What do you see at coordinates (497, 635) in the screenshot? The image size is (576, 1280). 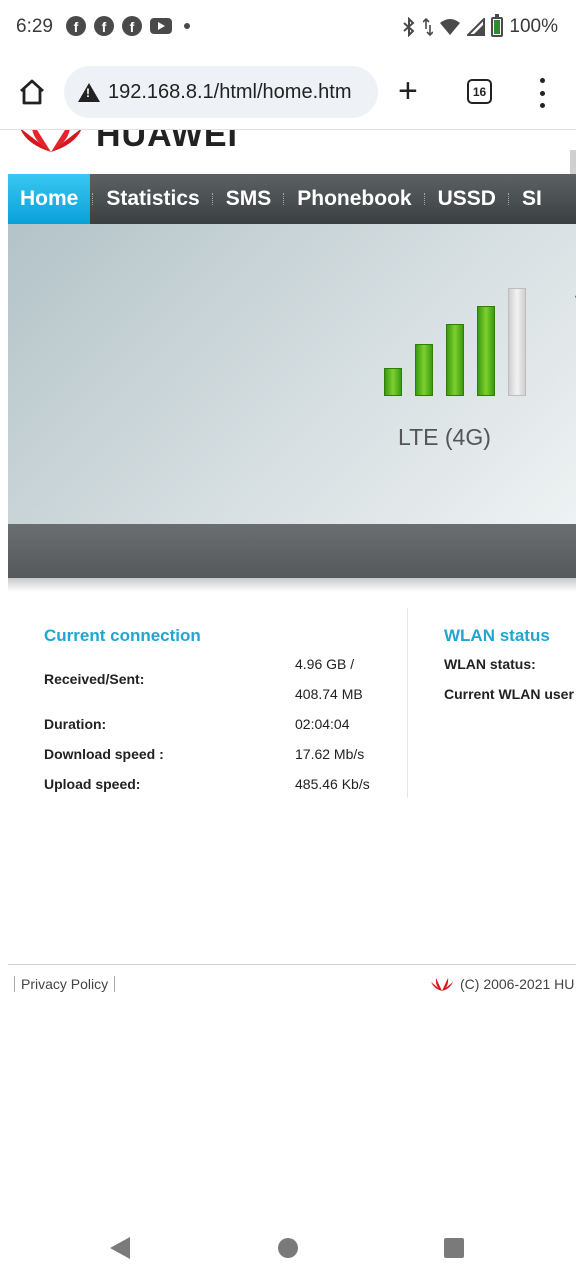 I see `wlan-status-title: WLAN status` at bounding box center [497, 635].